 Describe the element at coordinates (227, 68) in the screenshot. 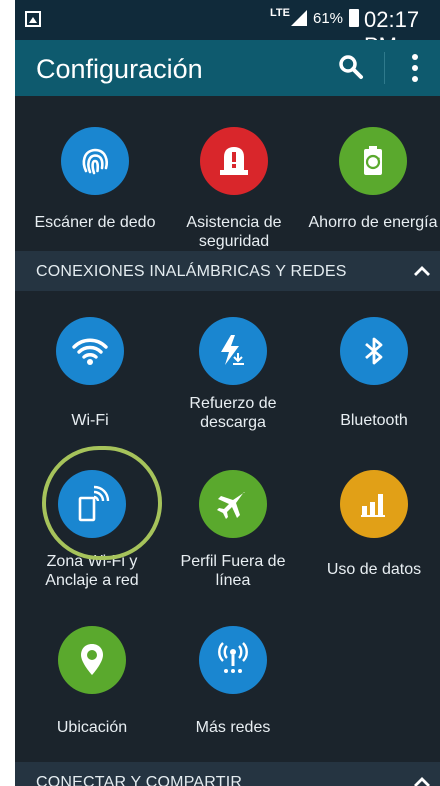

I see `app-bar: Configuración` at that location.